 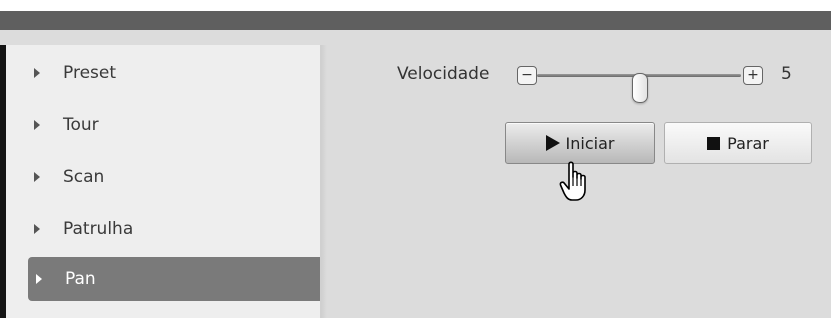 What do you see at coordinates (163, 229) in the screenshot?
I see `sidebar-item-patrulha: Patrulha` at bounding box center [163, 229].